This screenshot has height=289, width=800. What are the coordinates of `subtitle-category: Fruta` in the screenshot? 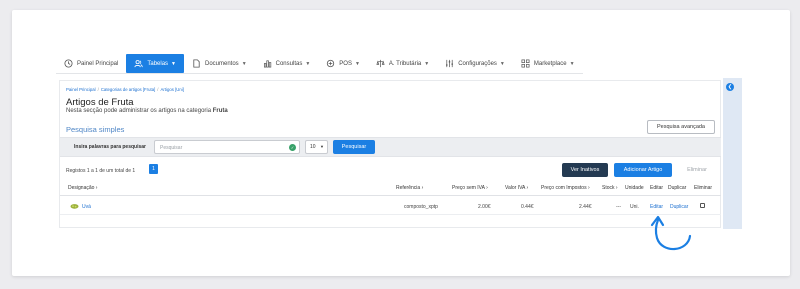 It's located at (220, 111).